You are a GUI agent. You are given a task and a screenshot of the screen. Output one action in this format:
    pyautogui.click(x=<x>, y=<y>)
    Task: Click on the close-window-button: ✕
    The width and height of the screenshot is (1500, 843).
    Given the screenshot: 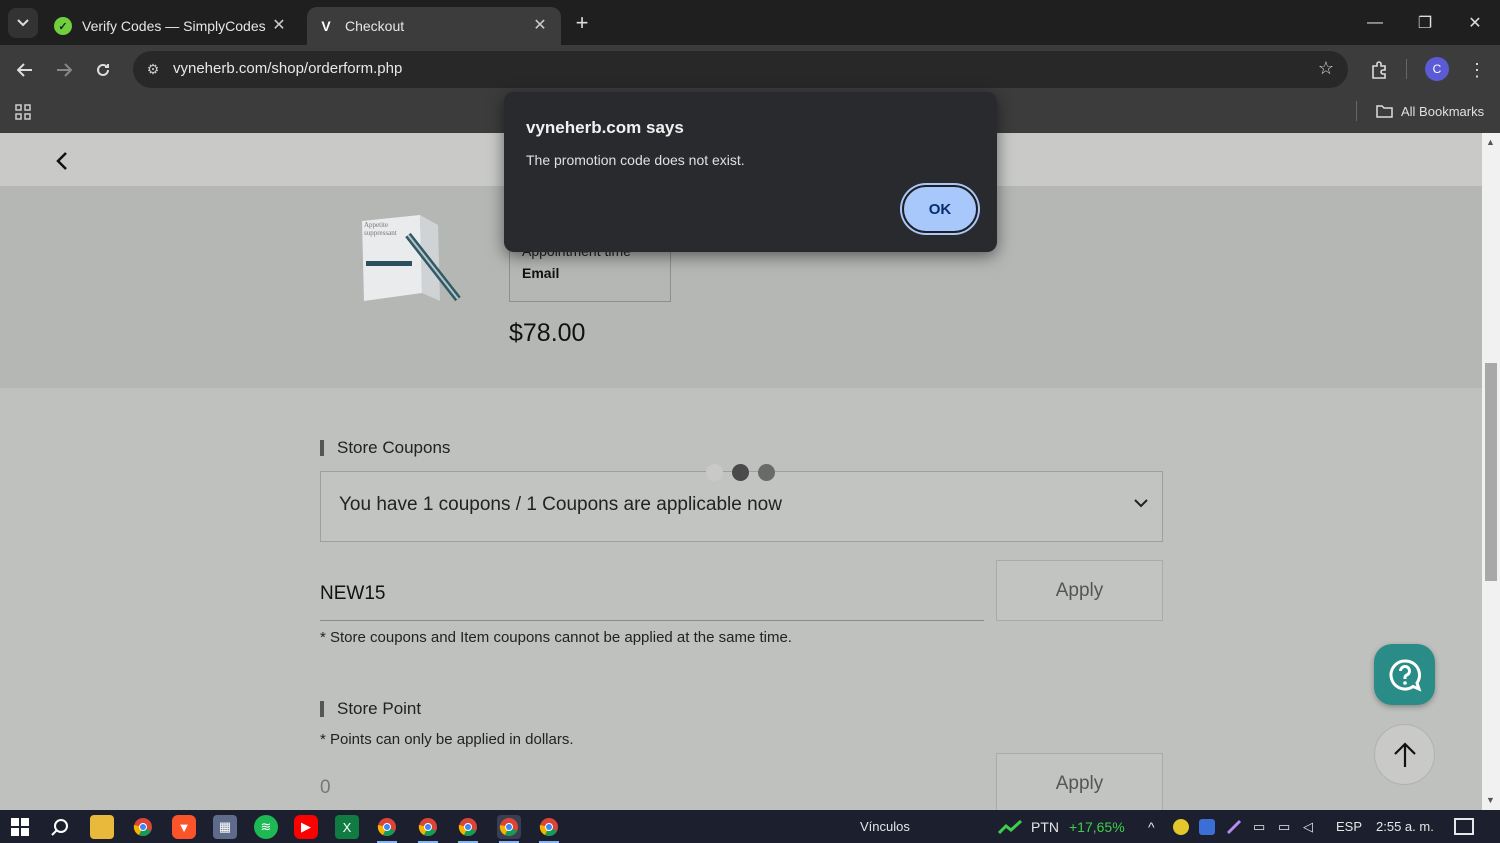 What is the action you would take?
    pyautogui.click(x=1475, y=22)
    